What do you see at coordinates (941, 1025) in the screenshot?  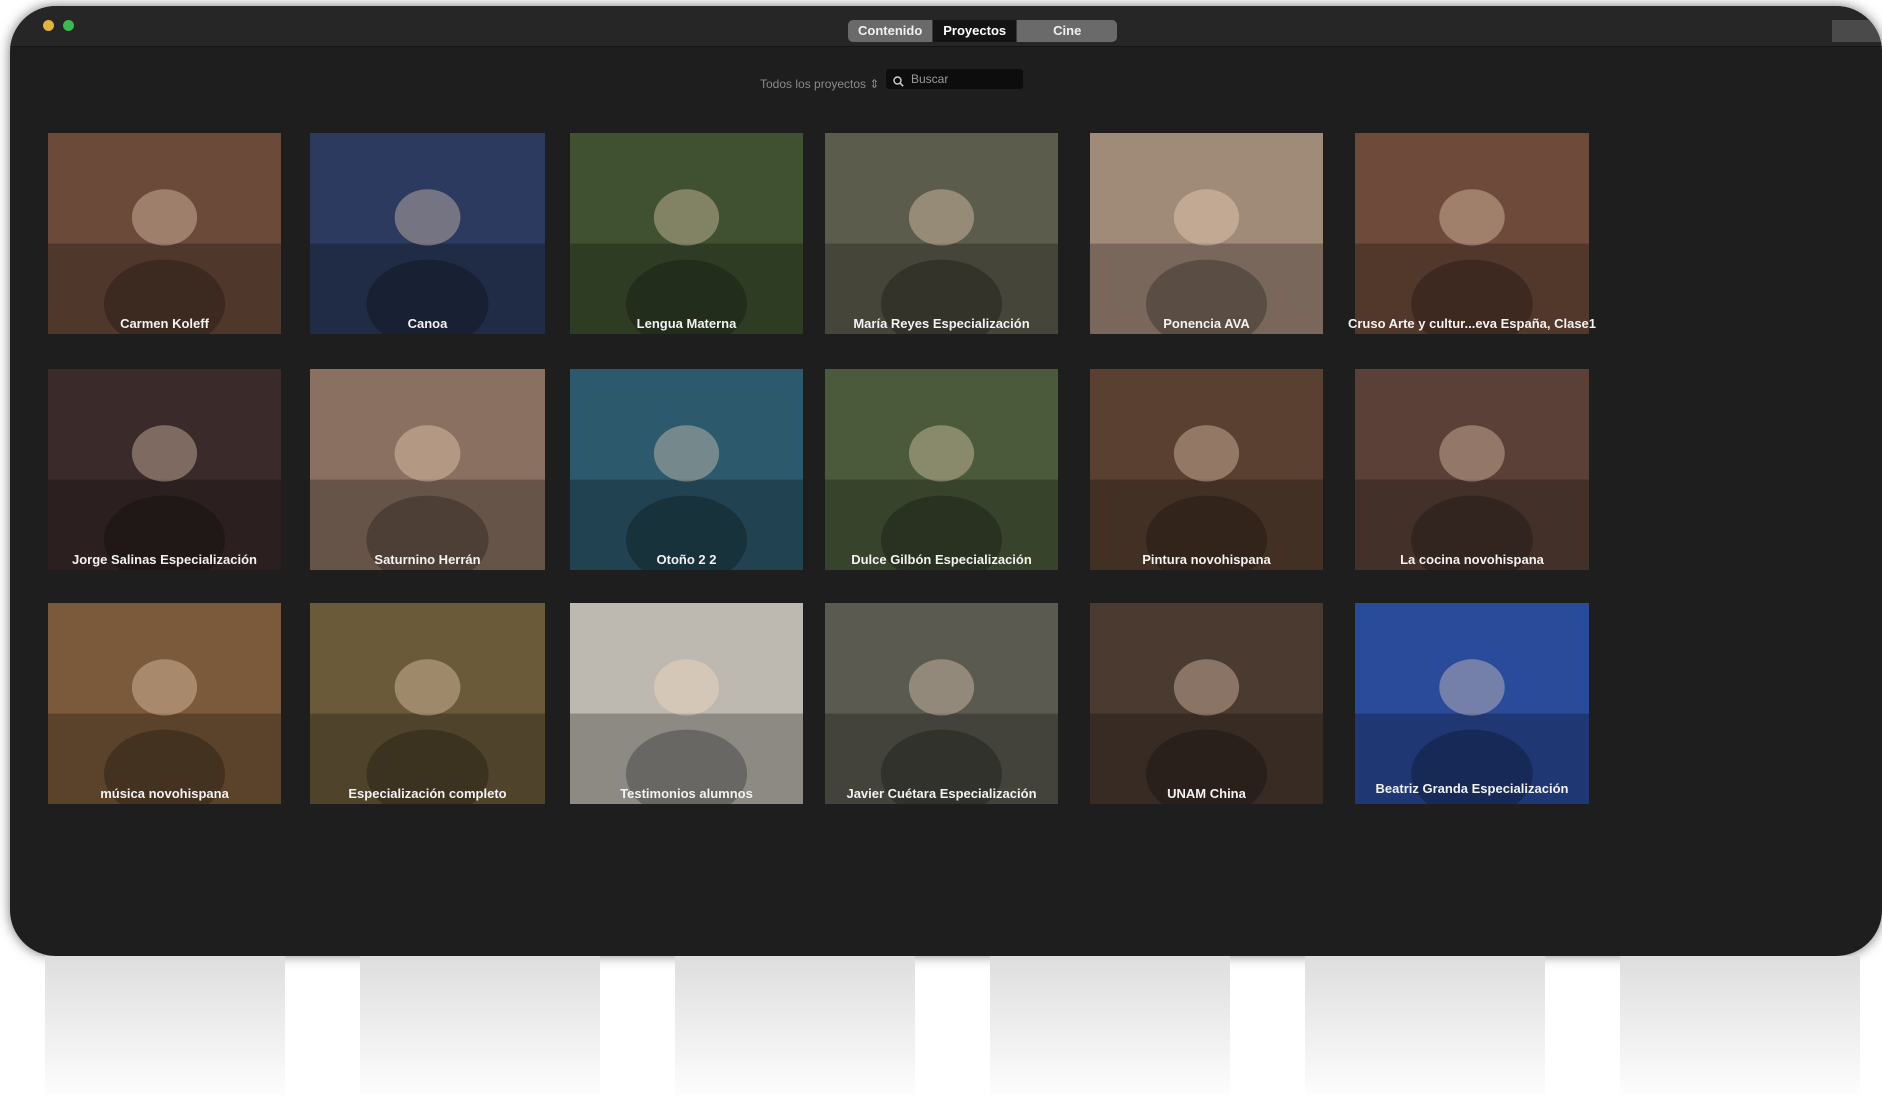 I see `window-reflection` at bounding box center [941, 1025].